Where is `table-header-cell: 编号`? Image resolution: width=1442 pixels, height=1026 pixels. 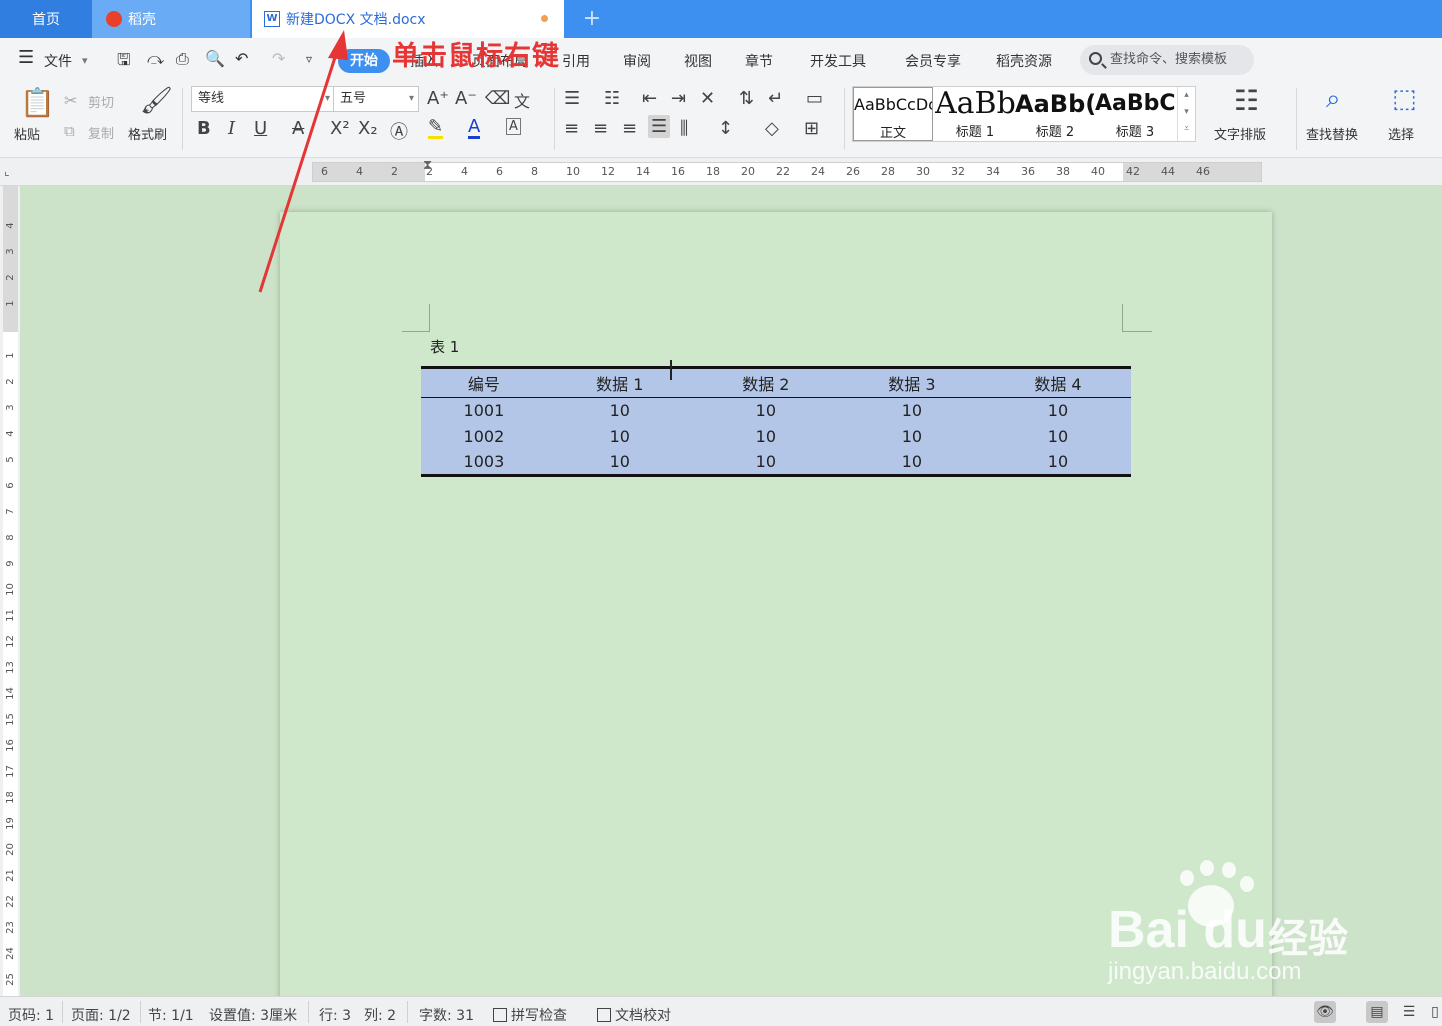
table-header-cell: 编号 is located at coordinates (484, 382).